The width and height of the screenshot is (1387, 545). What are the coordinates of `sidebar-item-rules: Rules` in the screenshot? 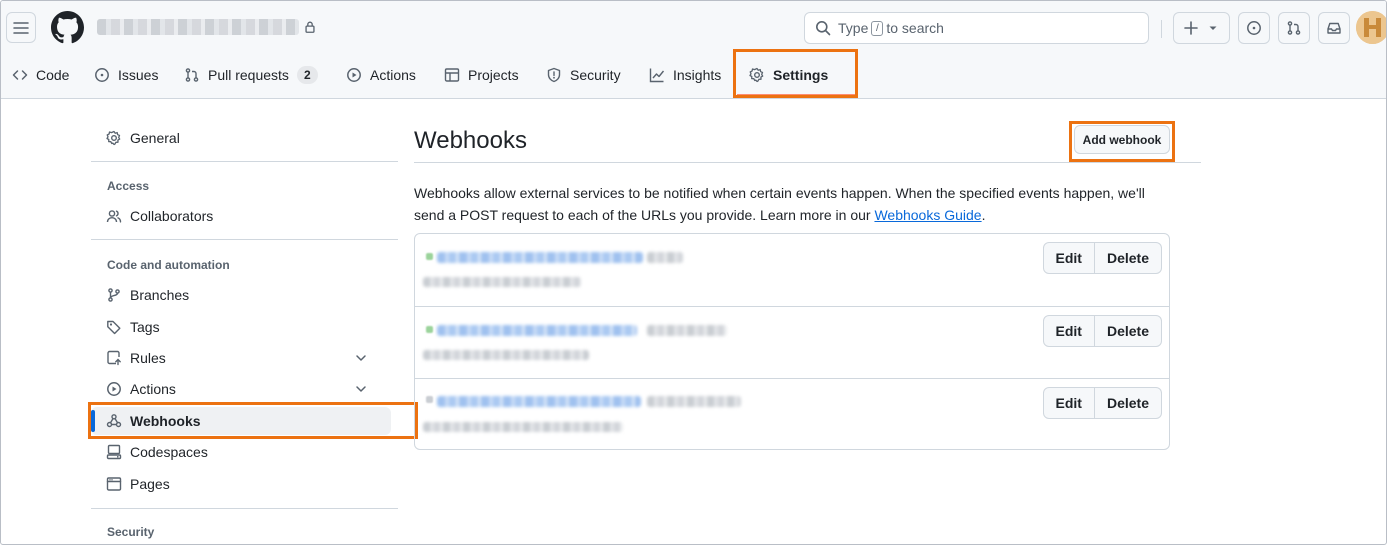 It's located at (241, 358).